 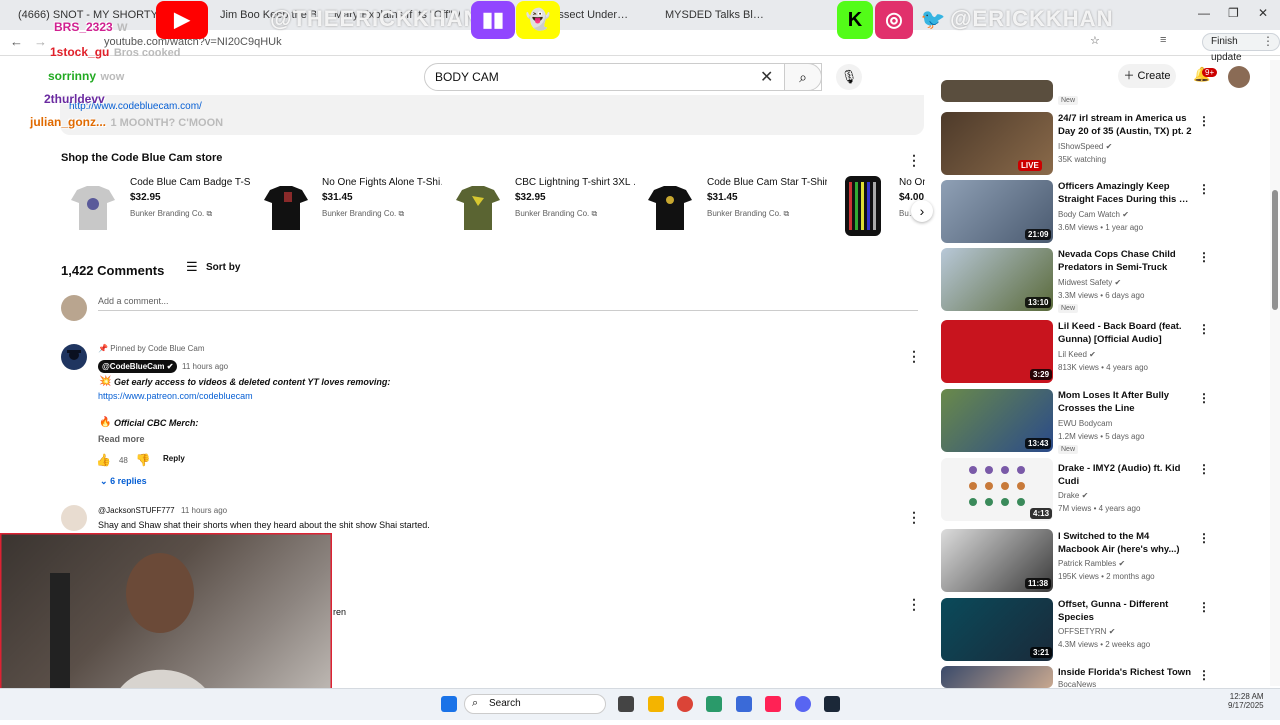 I want to click on video-title: Inside Florida's Richest Town, so click(x=1125, y=672).